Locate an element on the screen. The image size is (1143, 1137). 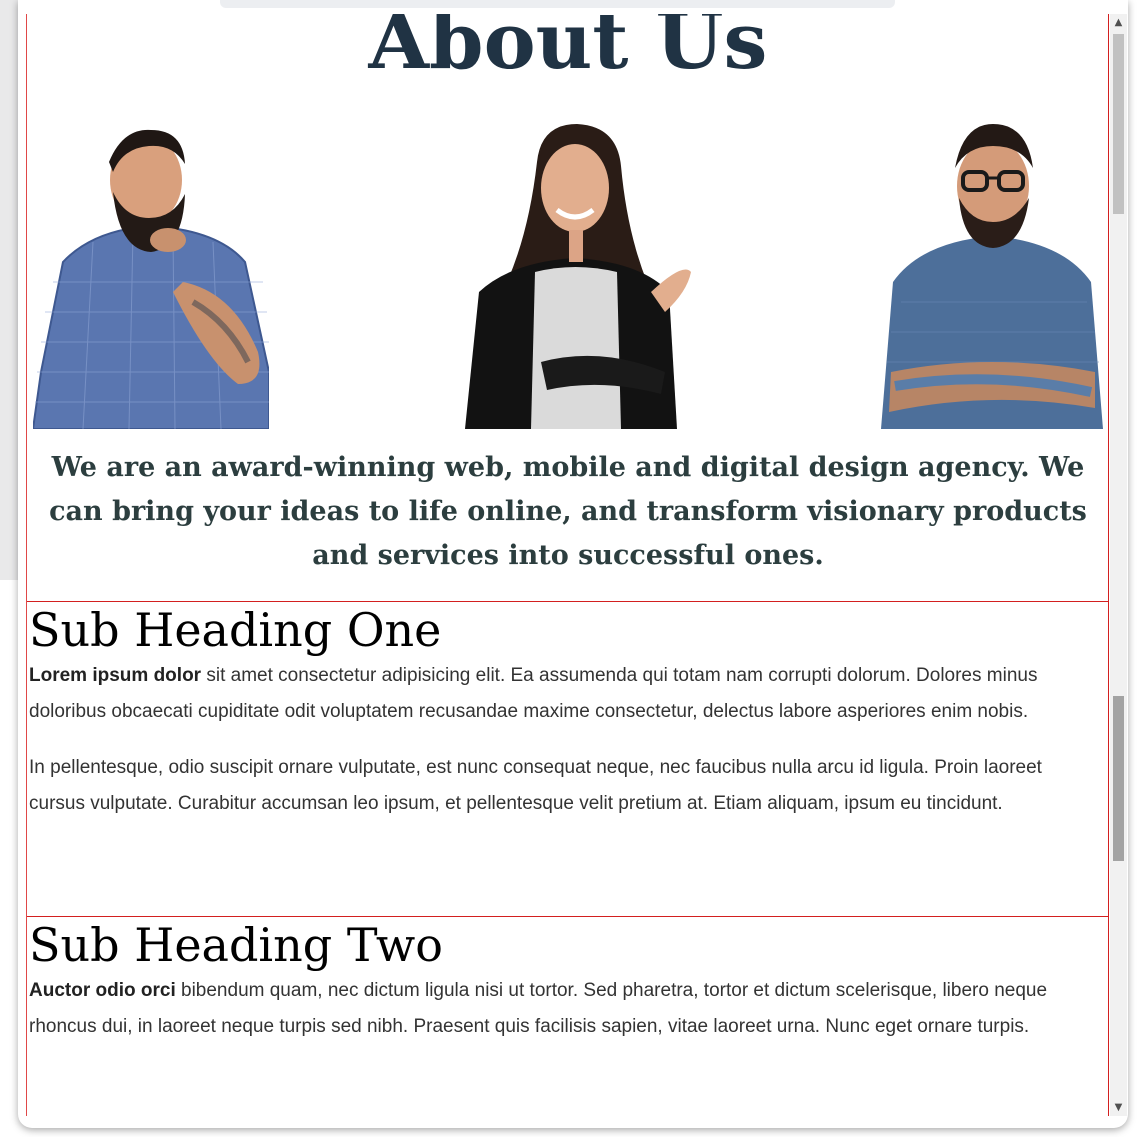
scroll-thumb-ghost is located at coordinates (1118, 124).